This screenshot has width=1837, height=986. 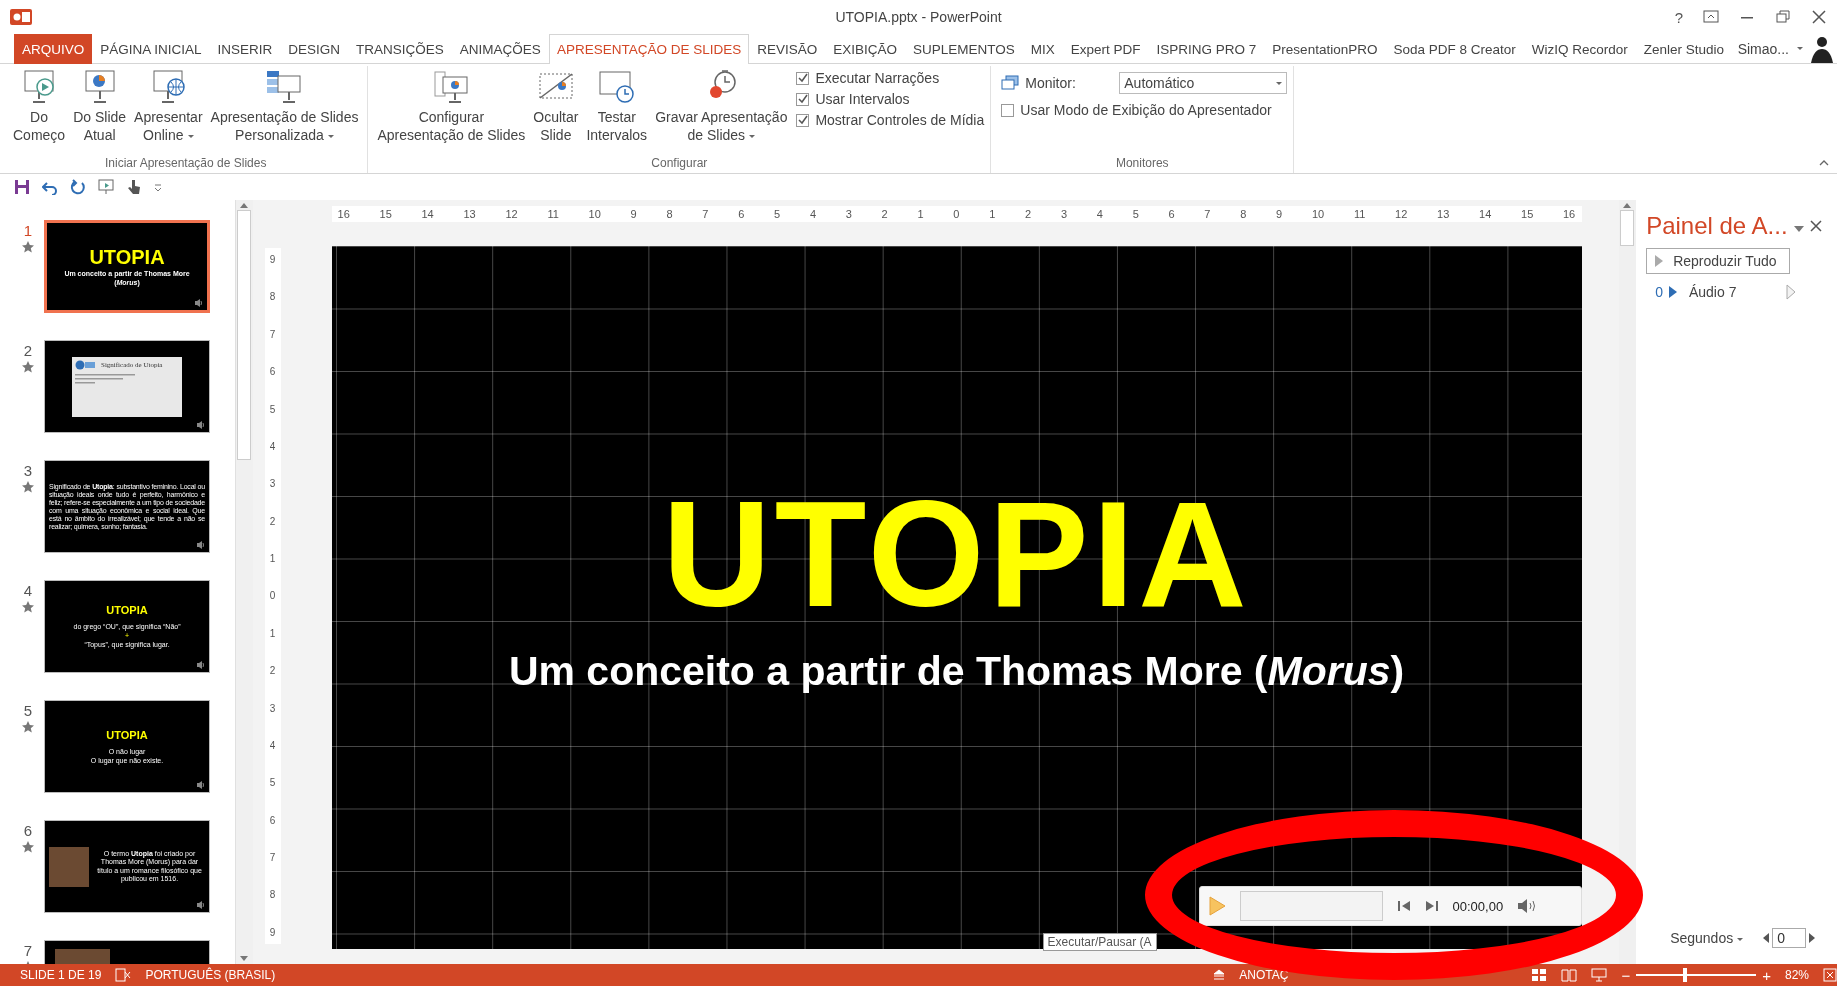 I want to click on slider-thumb, so click(x=1685, y=975).